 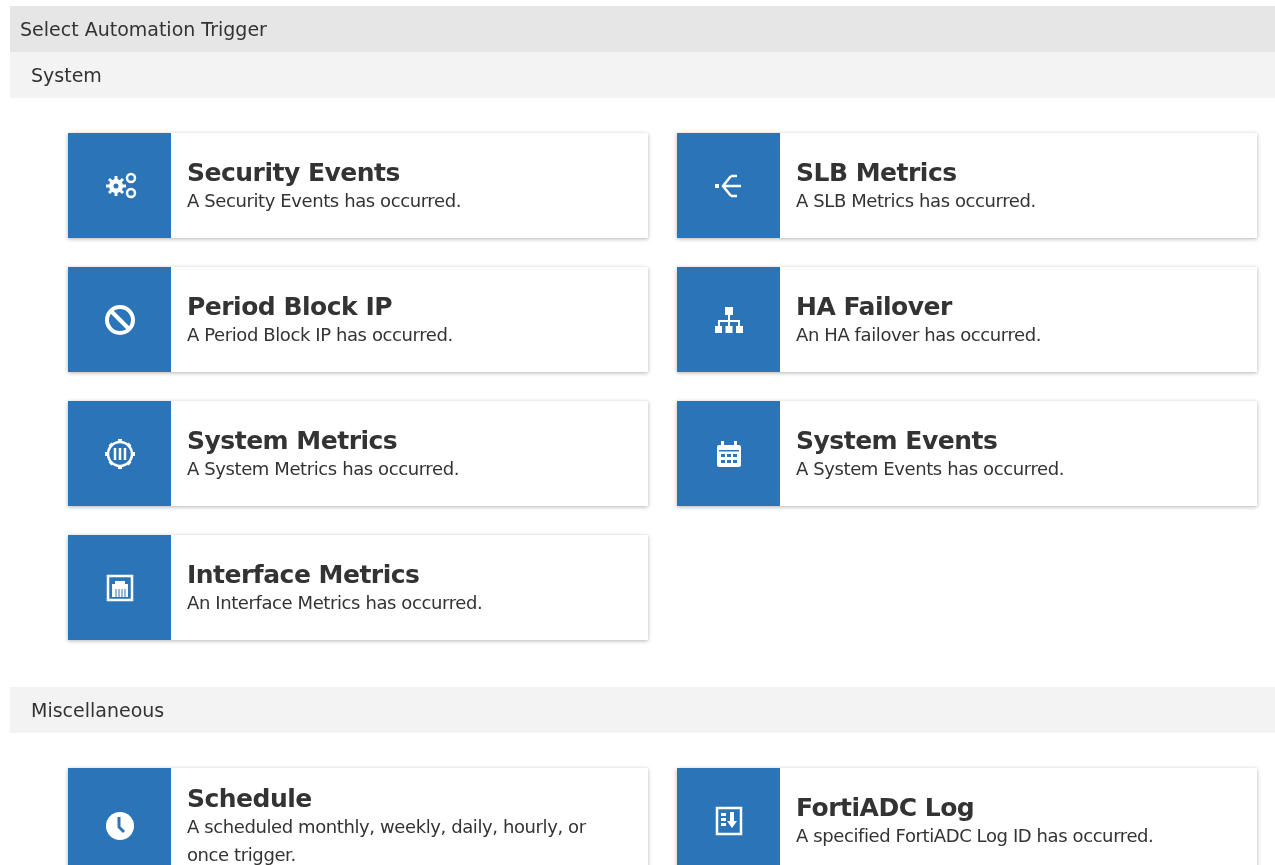 I want to click on card-description: A specified FortiADC Log ID has occurred., so click(x=975, y=836).